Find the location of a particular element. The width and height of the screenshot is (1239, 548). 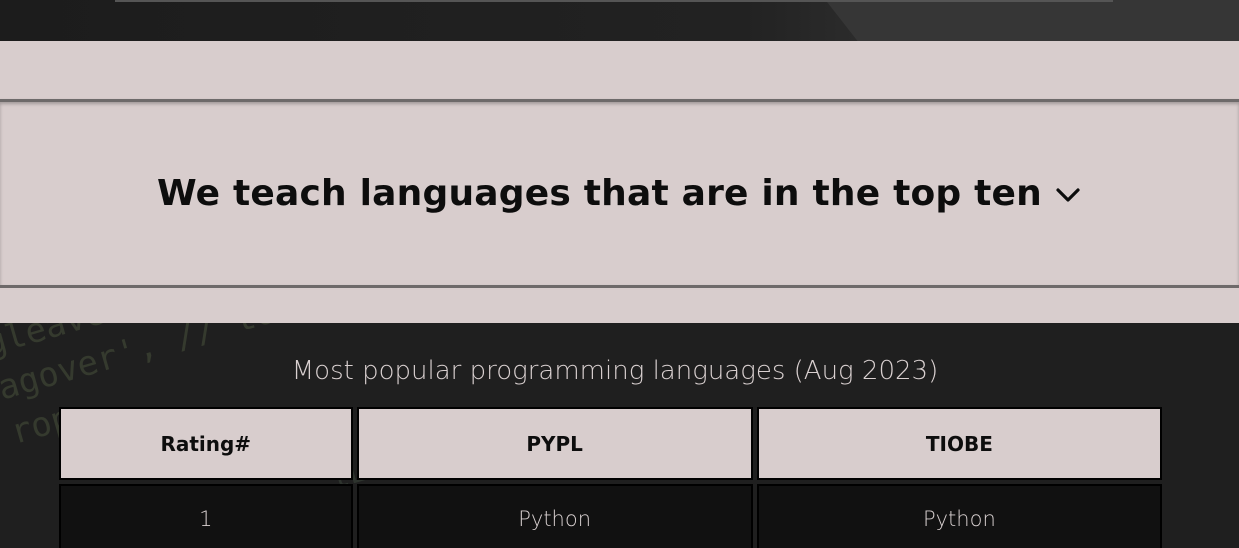

column-header-rating: Rating# is located at coordinates (206, 443).